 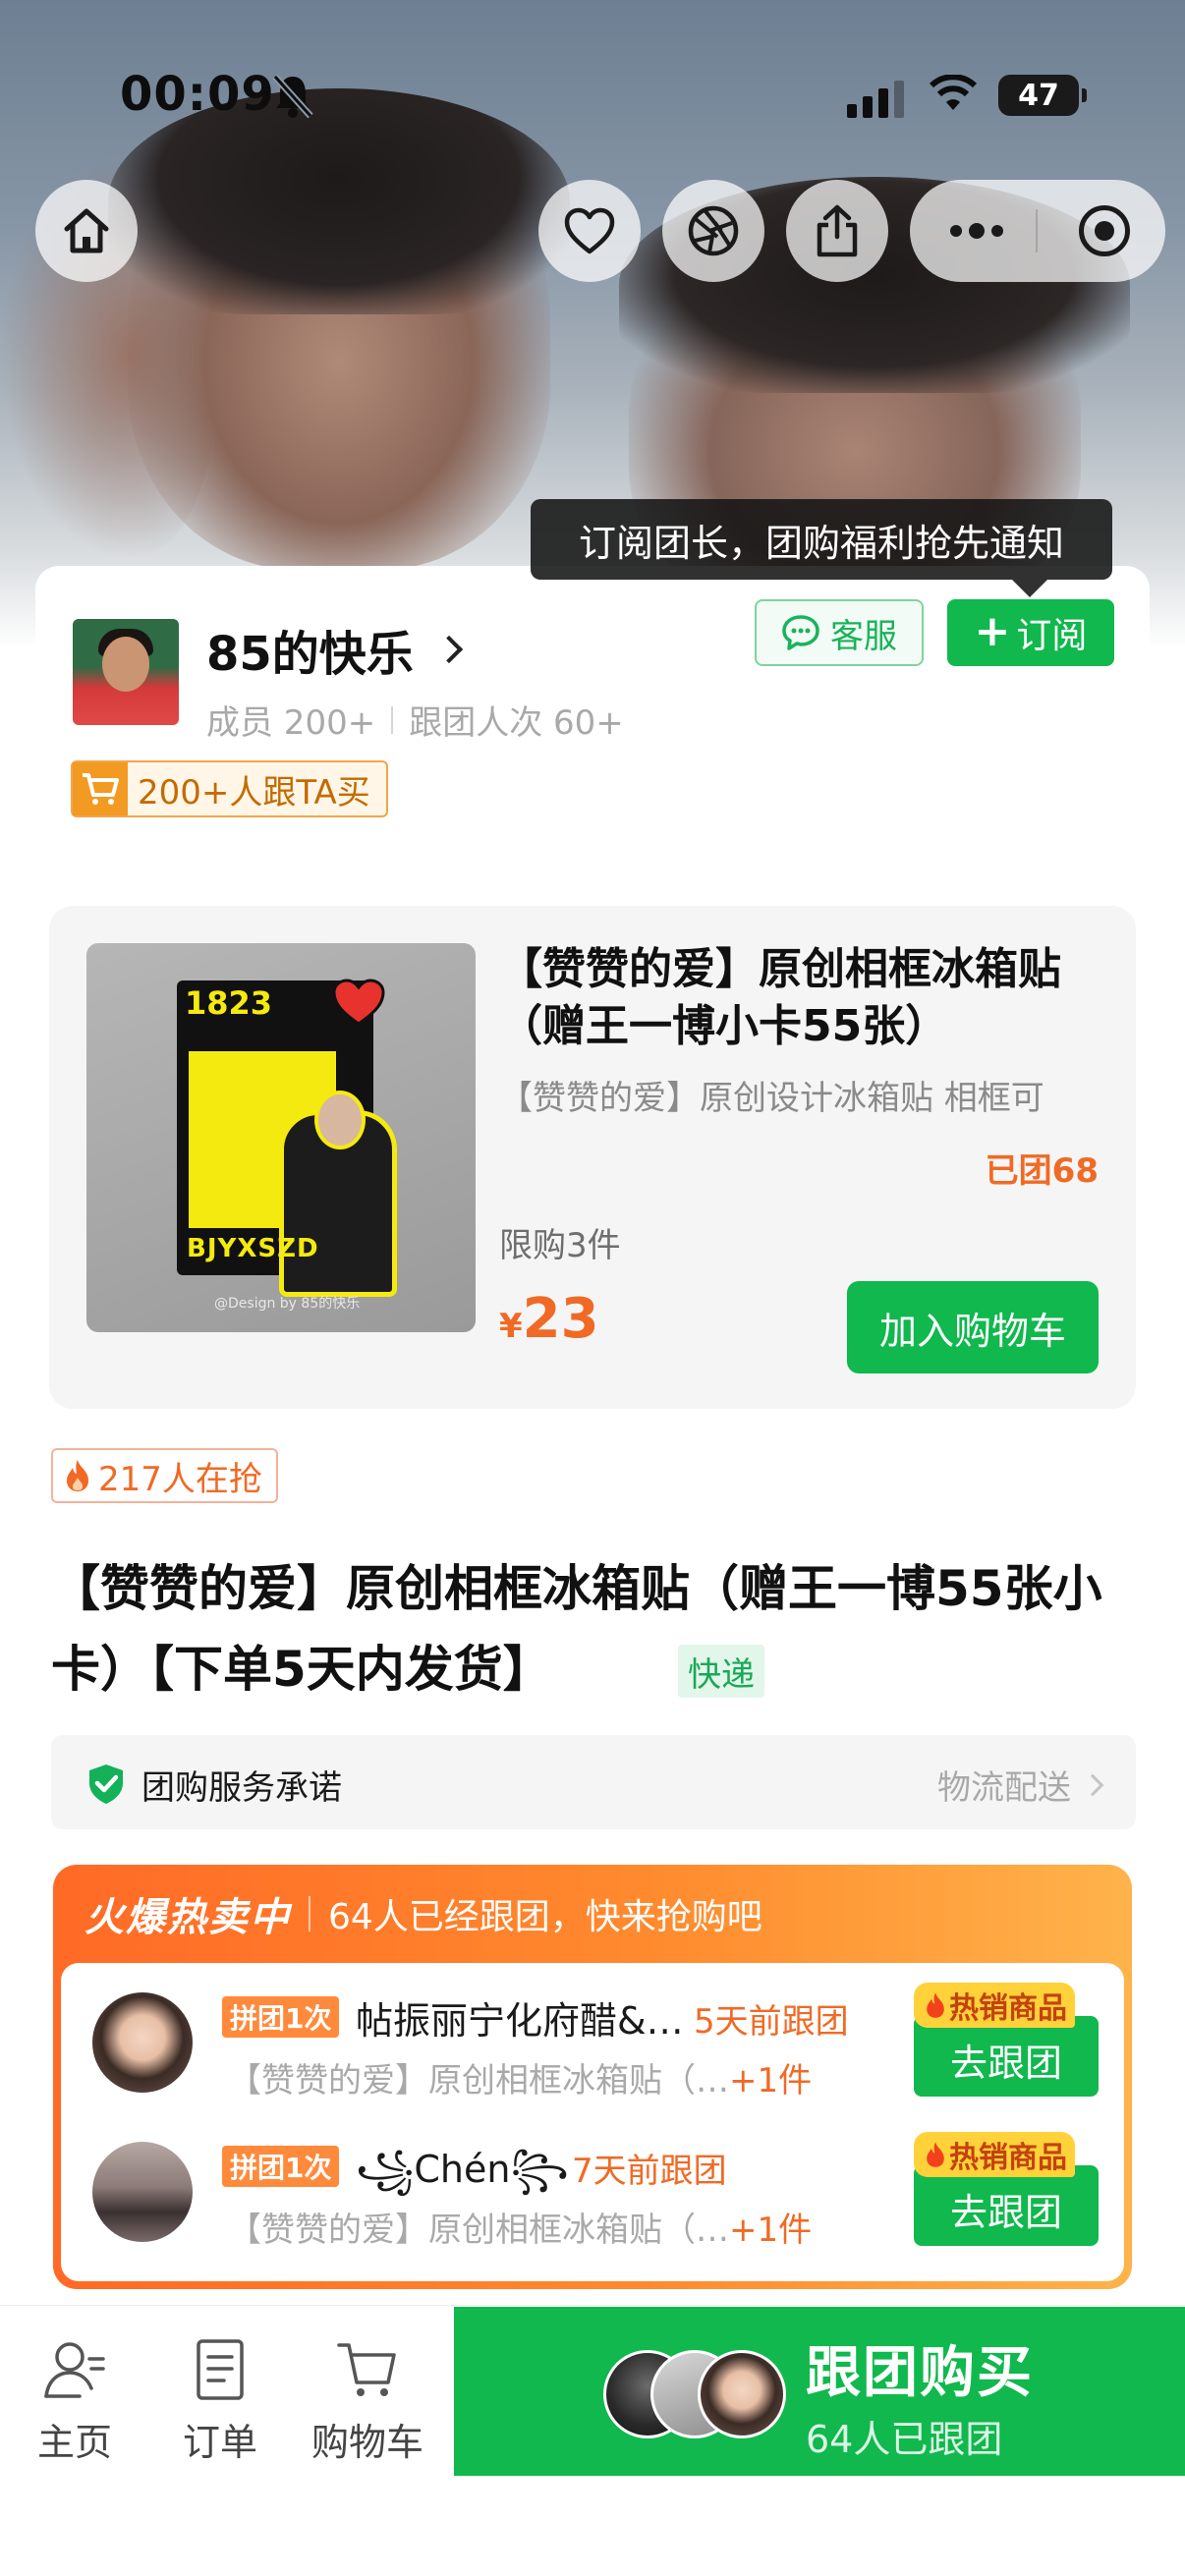 What do you see at coordinates (954, 92) in the screenshot?
I see `wifi-icon` at bounding box center [954, 92].